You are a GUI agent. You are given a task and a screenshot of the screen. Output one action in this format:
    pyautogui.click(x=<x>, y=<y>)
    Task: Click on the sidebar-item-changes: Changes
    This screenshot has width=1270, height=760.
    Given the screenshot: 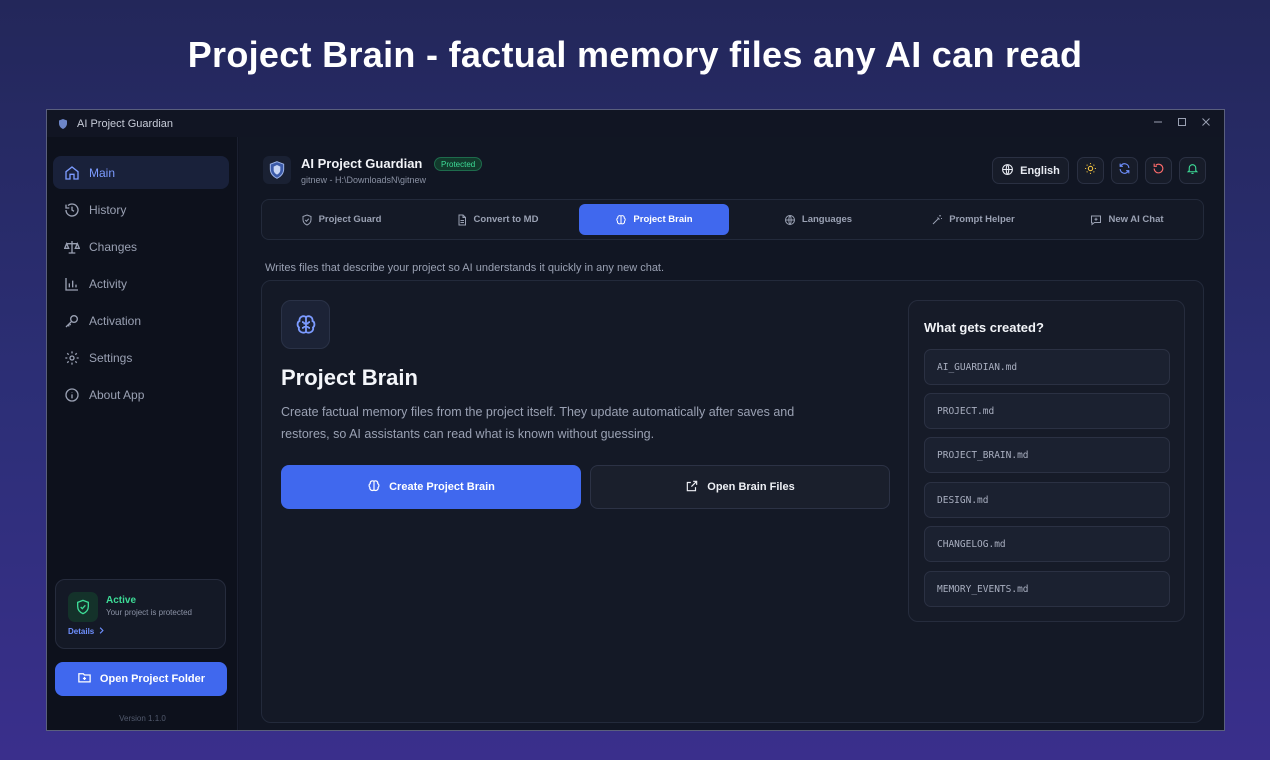 What is the action you would take?
    pyautogui.click(x=141, y=246)
    